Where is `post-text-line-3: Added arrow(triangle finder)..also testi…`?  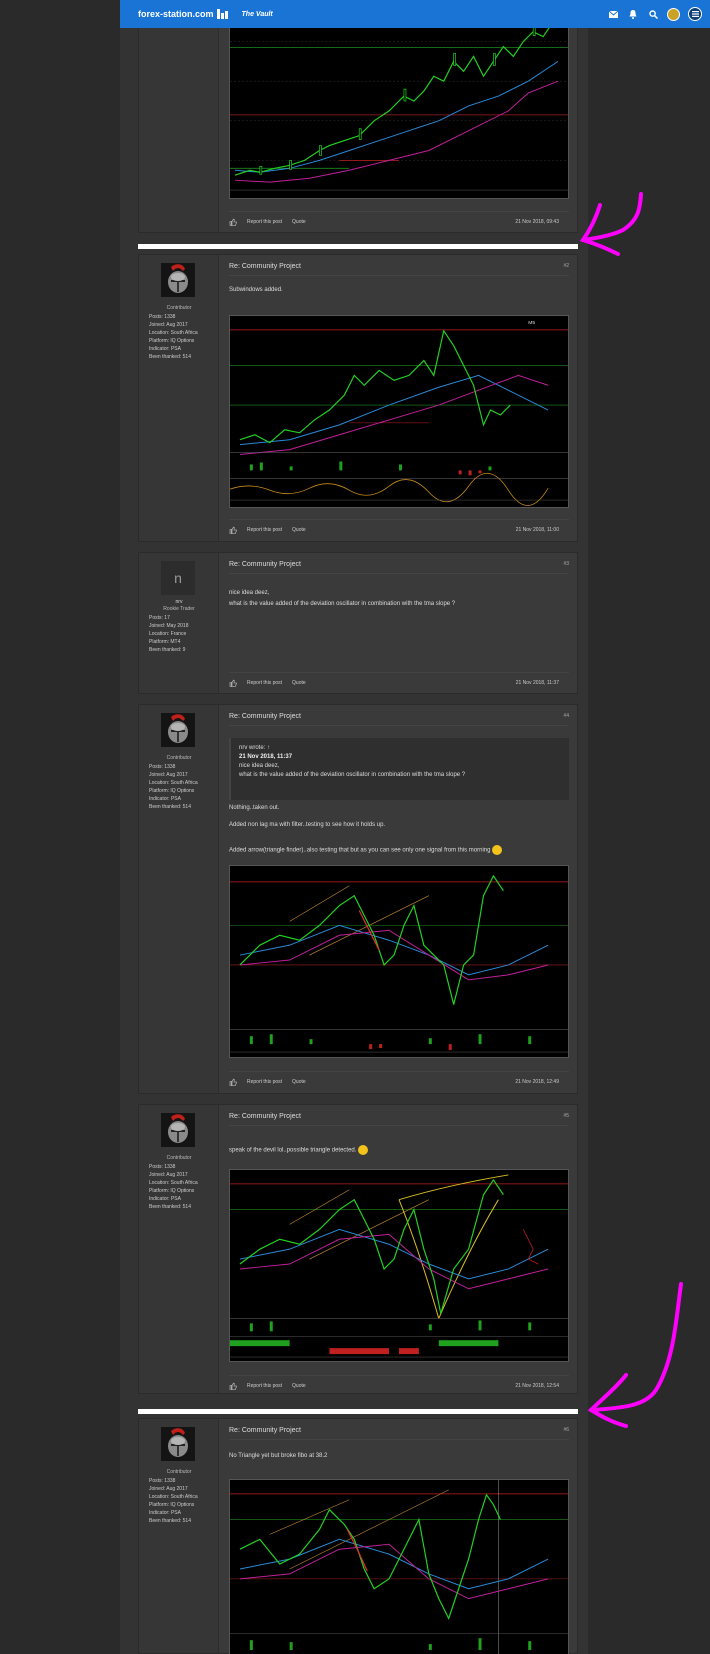
post-text-line-3: Added arrow(triangle finder)..also testi… is located at coordinates (399, 850).